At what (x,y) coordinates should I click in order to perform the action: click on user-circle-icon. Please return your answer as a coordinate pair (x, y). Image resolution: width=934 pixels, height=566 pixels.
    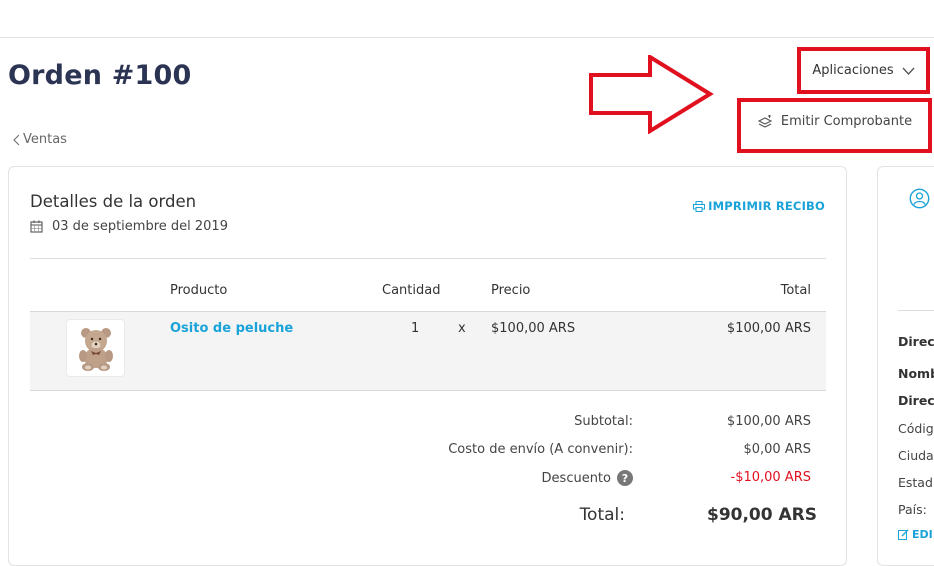
    Looking at the image, I should click on (919, 198).